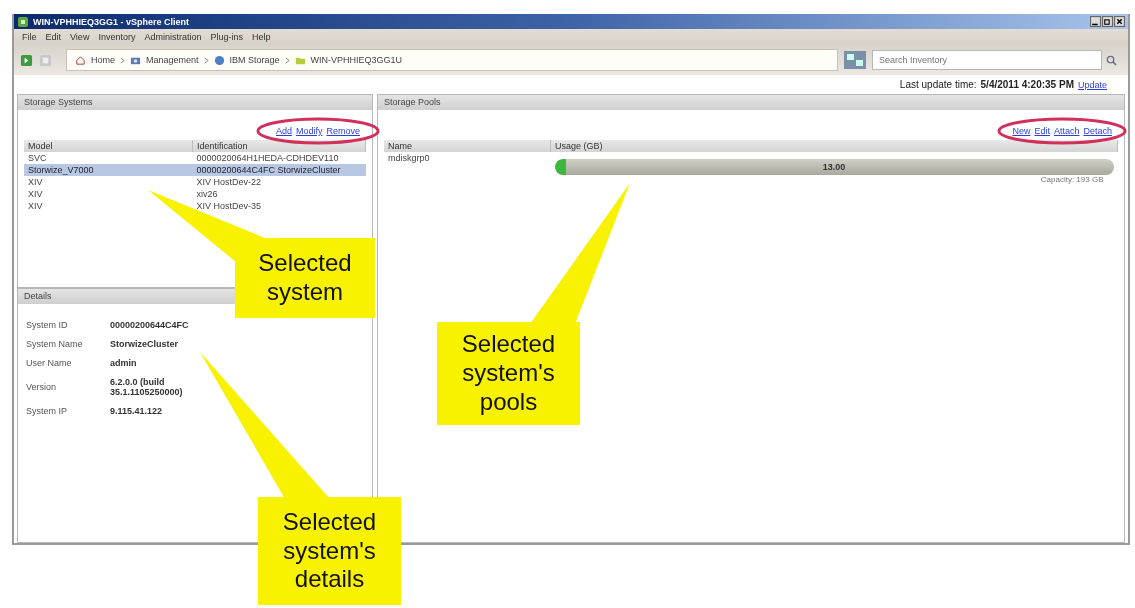  What do you see at coordinates (111, 21) in the screenshot?
I see `window-title: WIN-VPHHIEQ3GG1 - vSphere Client` at bounding box center [111, 21].